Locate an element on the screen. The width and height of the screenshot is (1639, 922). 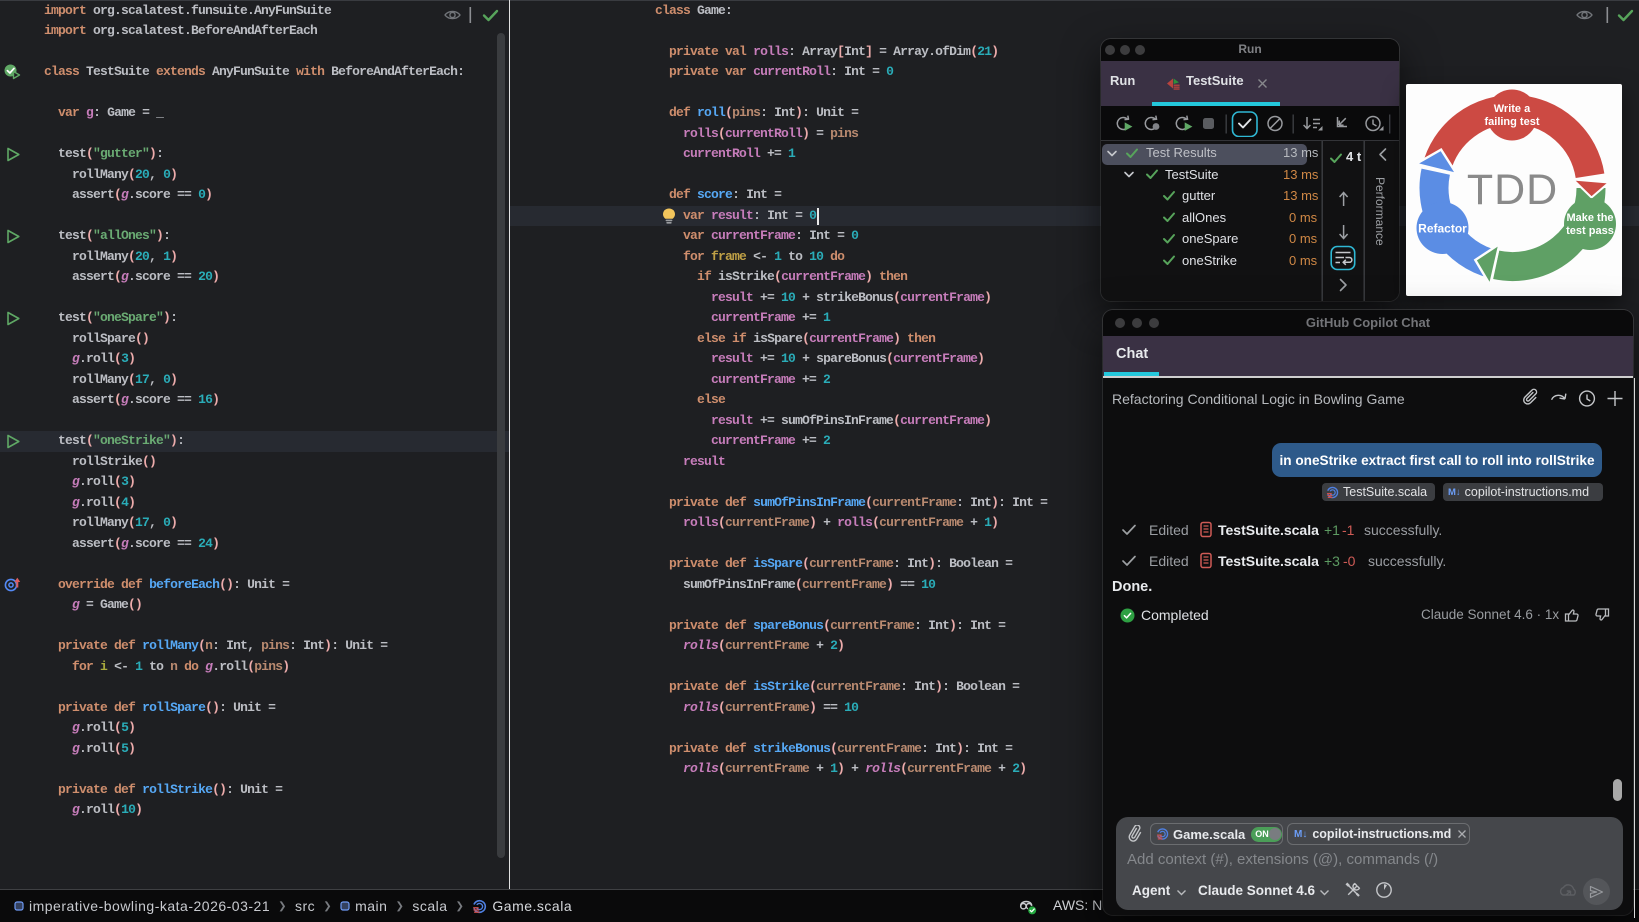
svg-text: Write a is located at coordinates (1512, 109).